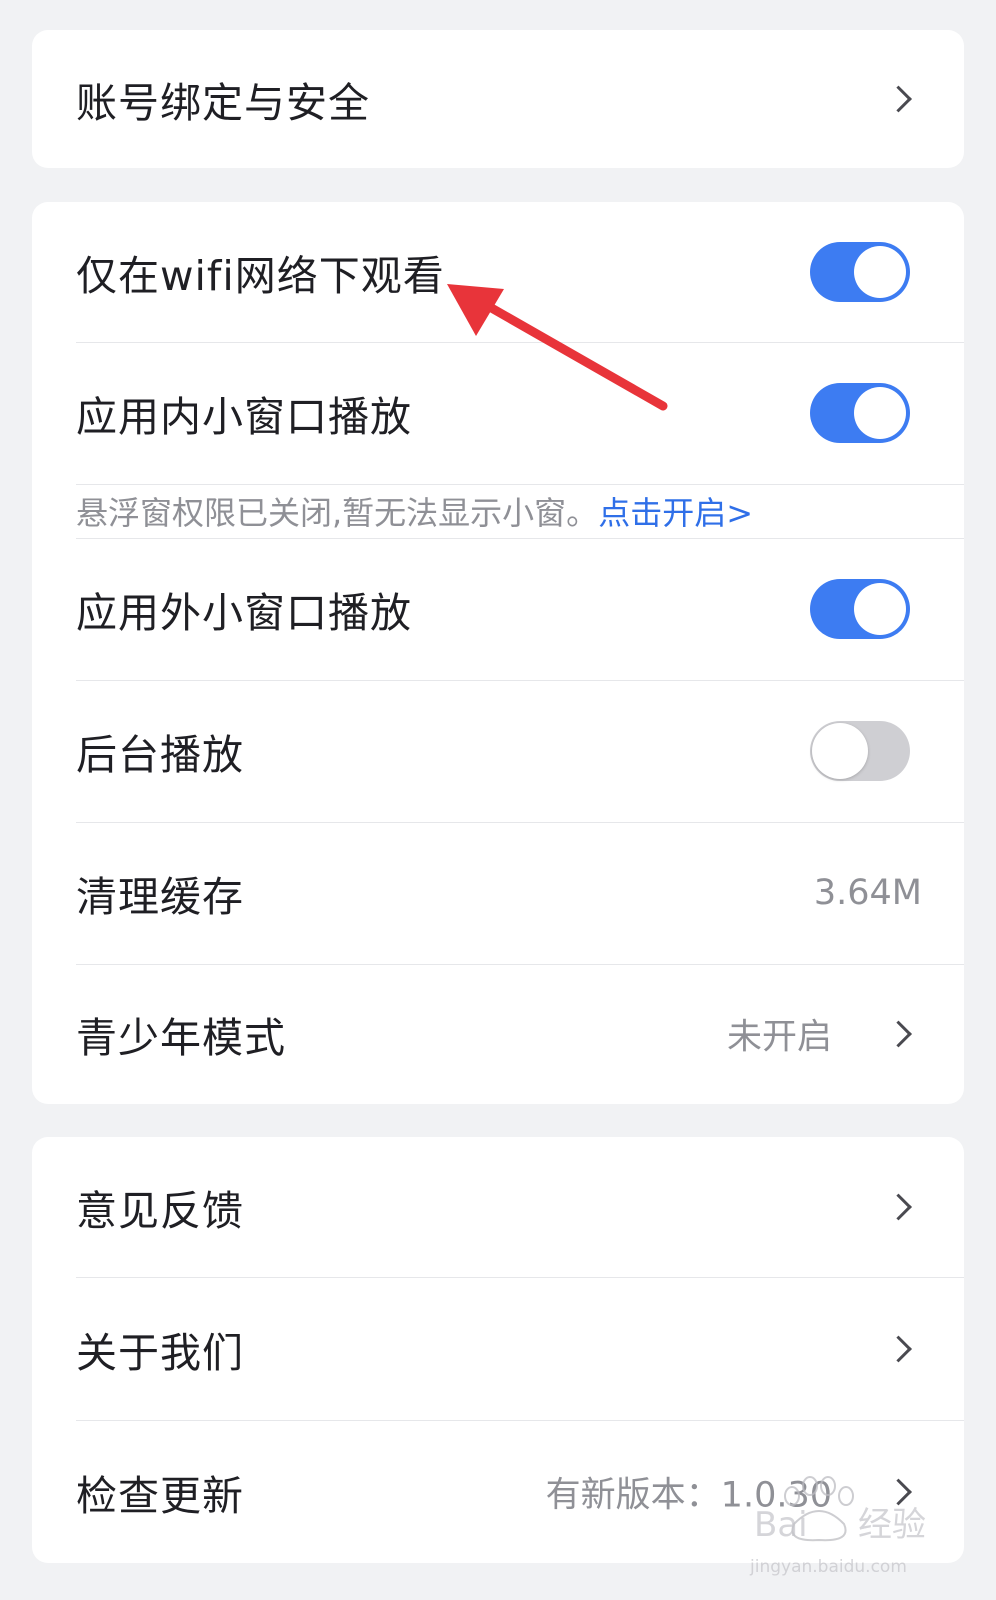 The image size is (996, 1600). What do you see at coordinates (498, 609) in the screenshot?
I see `out-app-pip-row: 应用外小窗口播放` at bounding box center [498, 609].